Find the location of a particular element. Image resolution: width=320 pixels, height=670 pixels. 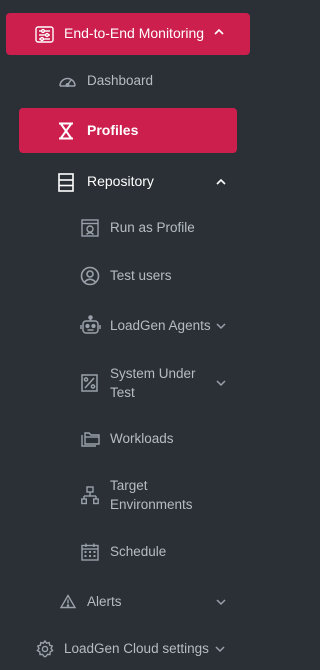

nav-label-line-1: System Under is located at coordinates (153, 373).